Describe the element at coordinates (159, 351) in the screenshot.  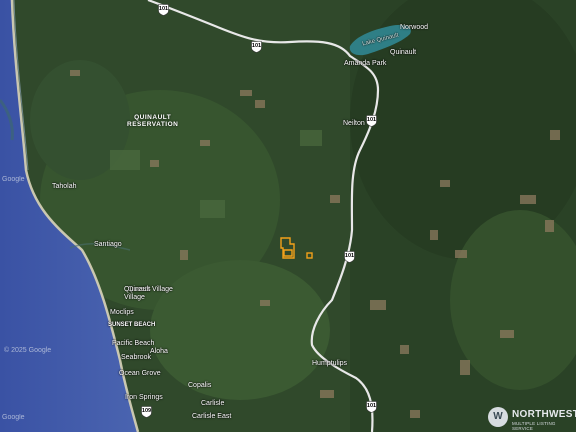
I see `place-label-aloha: Aloha` at that location.